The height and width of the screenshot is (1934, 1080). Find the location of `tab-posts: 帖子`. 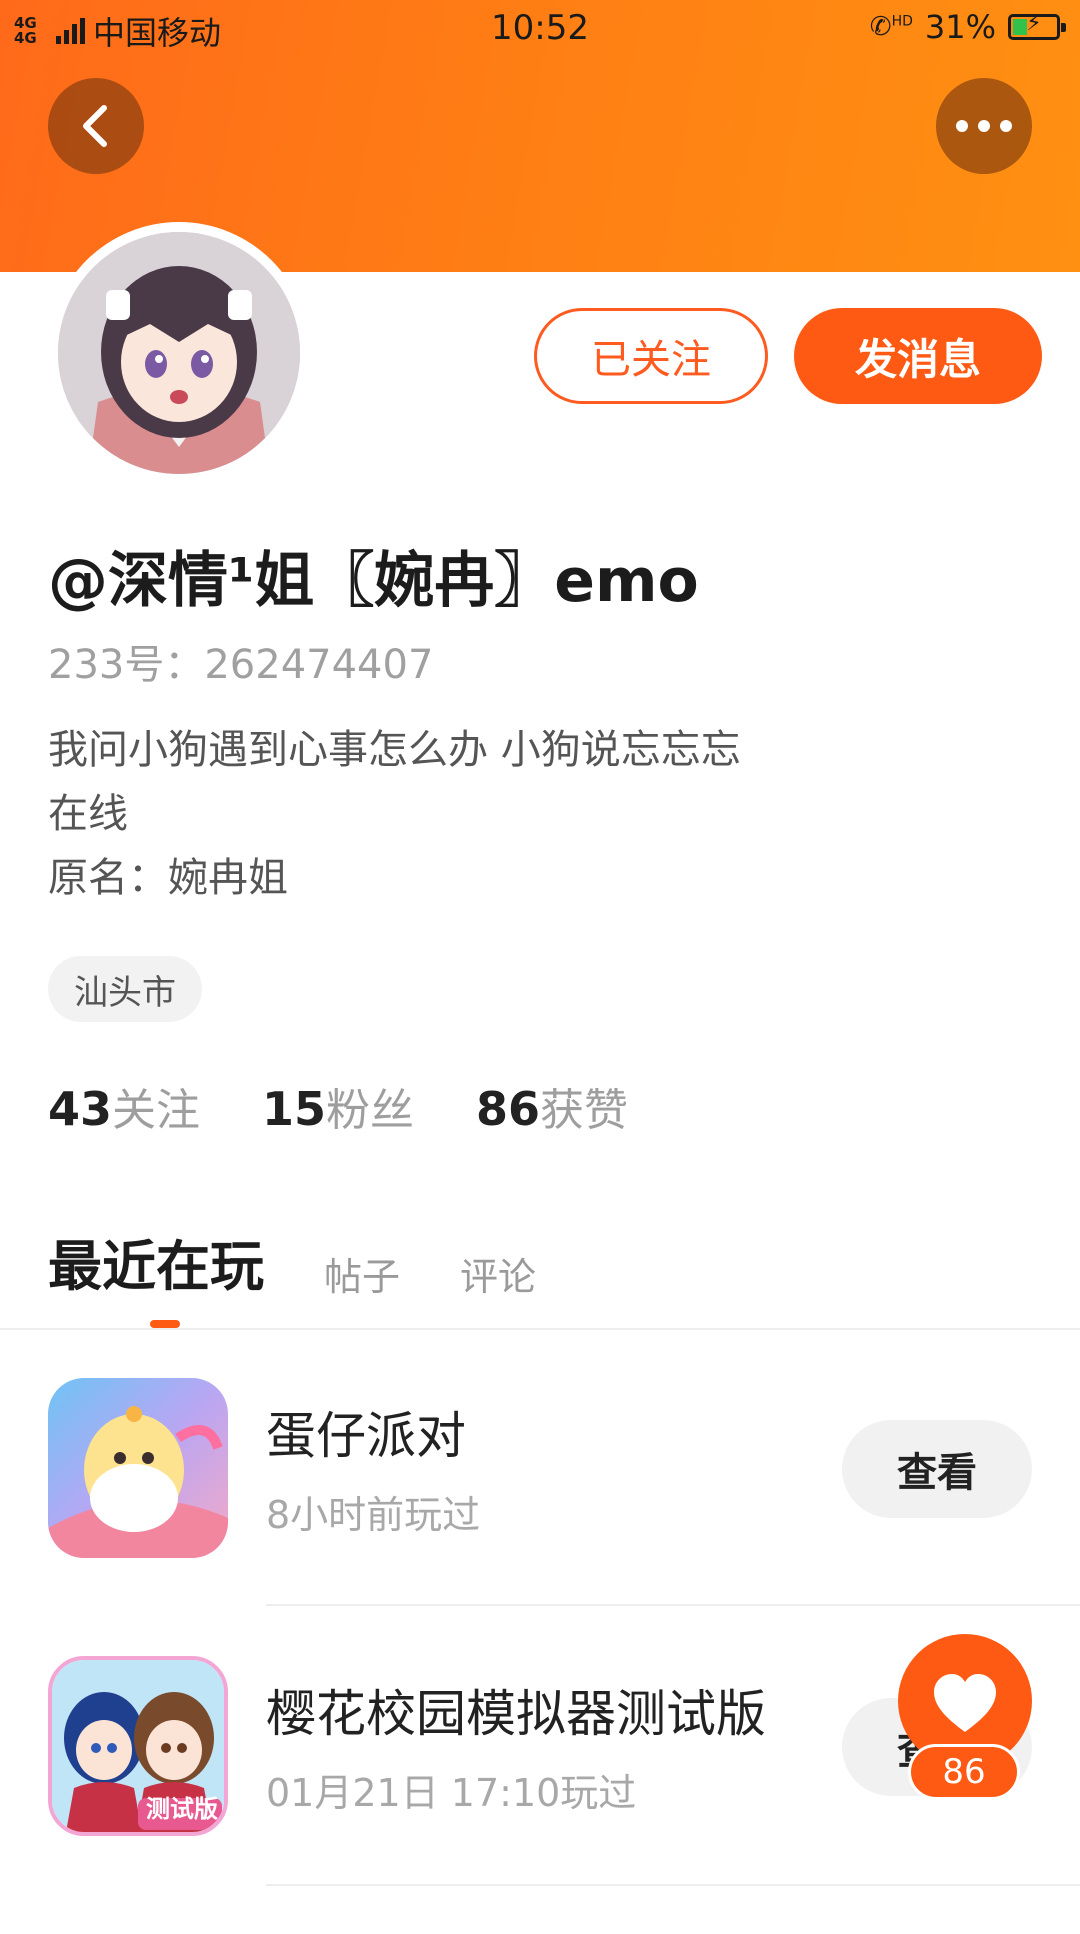

tab-posts: 帖子 is located at coordinates (362, 1273).